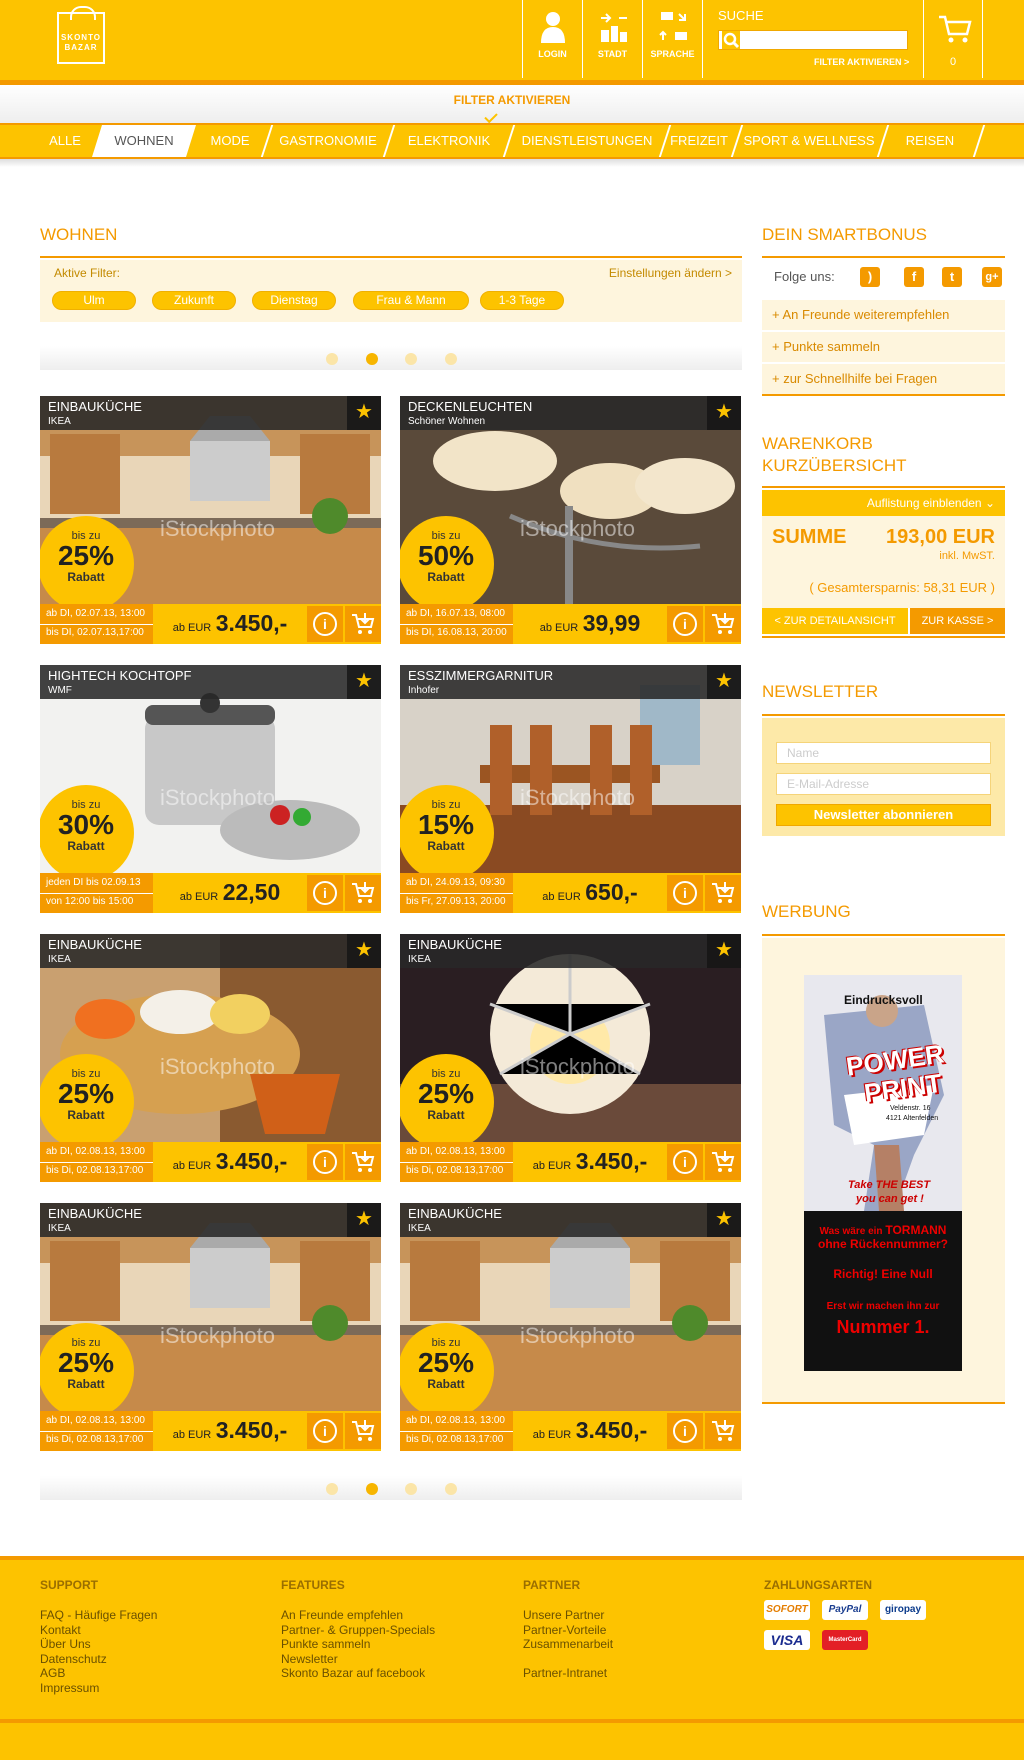 Image resolution: width=1024 pixels, height=1760 pixels. Describe the element at coordinates (568, 1644) in the screenshot. I see `footer-link: Zusammenarbeit` at that location.